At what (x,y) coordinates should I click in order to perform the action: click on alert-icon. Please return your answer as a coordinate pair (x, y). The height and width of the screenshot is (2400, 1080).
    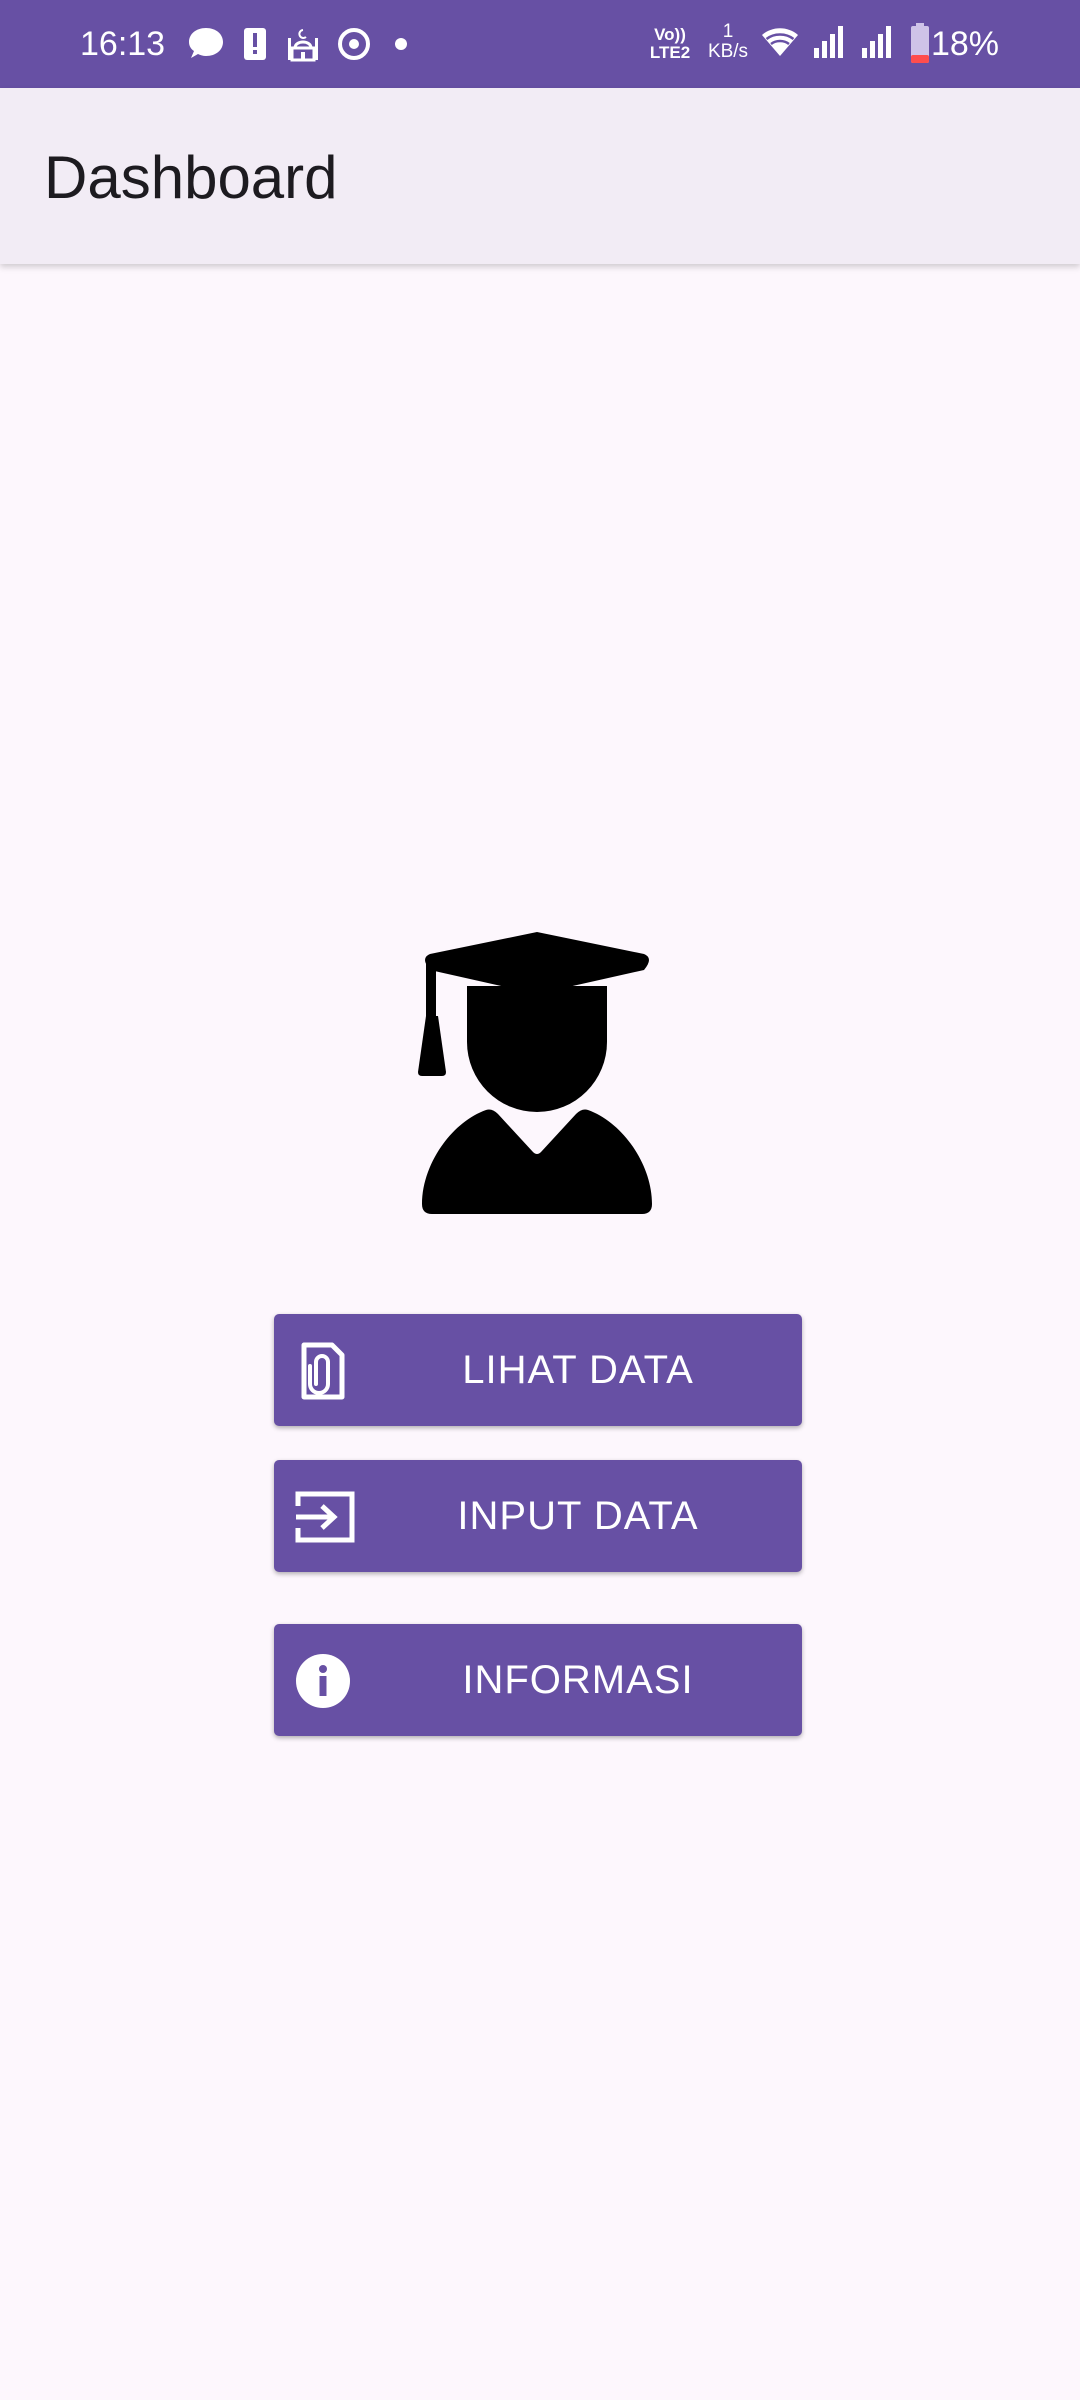
    Looking at the image, I should click on (255, 46).